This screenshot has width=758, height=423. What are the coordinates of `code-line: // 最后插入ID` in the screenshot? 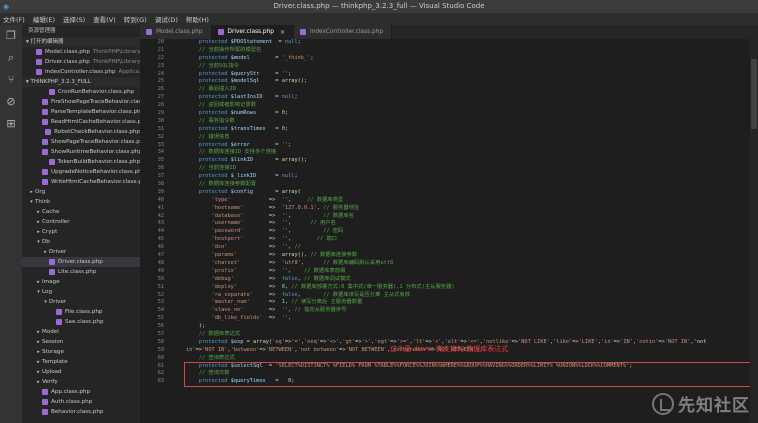 It's located at (466, 90).